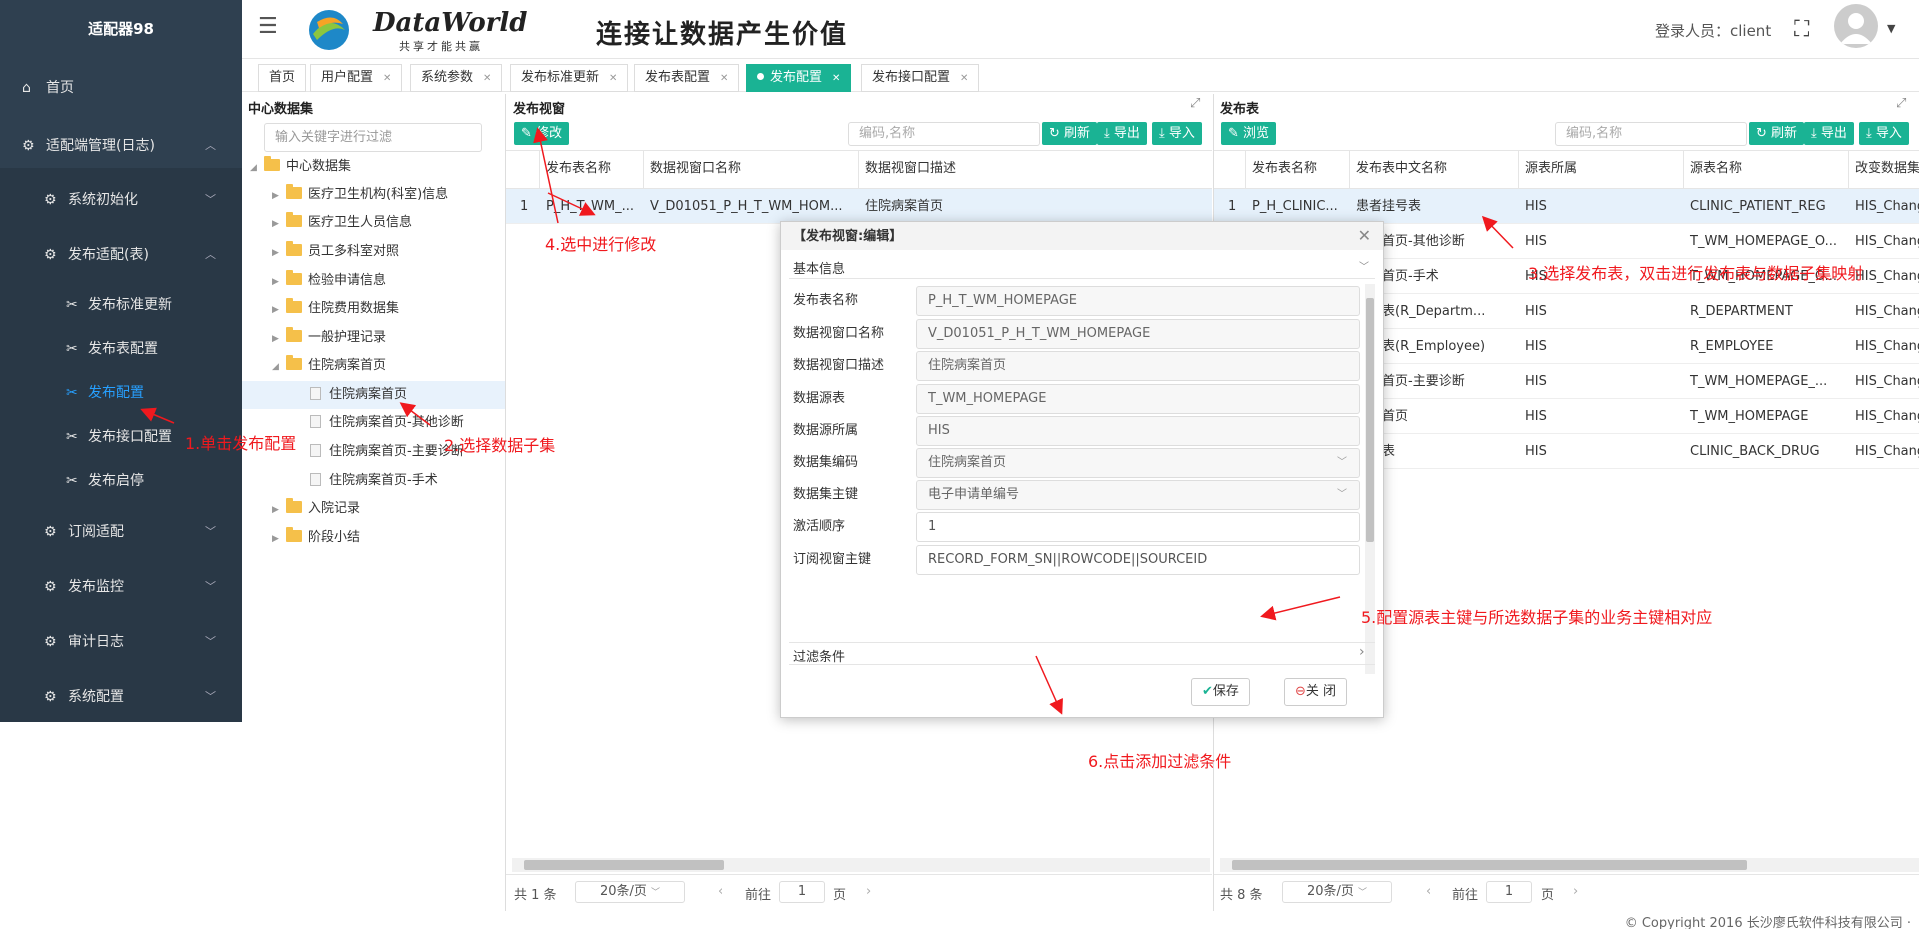 The image size is (1919, 929). Describe the element at coordinates (542, 133) in the screenshot. I see `edit-button: ✎ 修改` at that location.